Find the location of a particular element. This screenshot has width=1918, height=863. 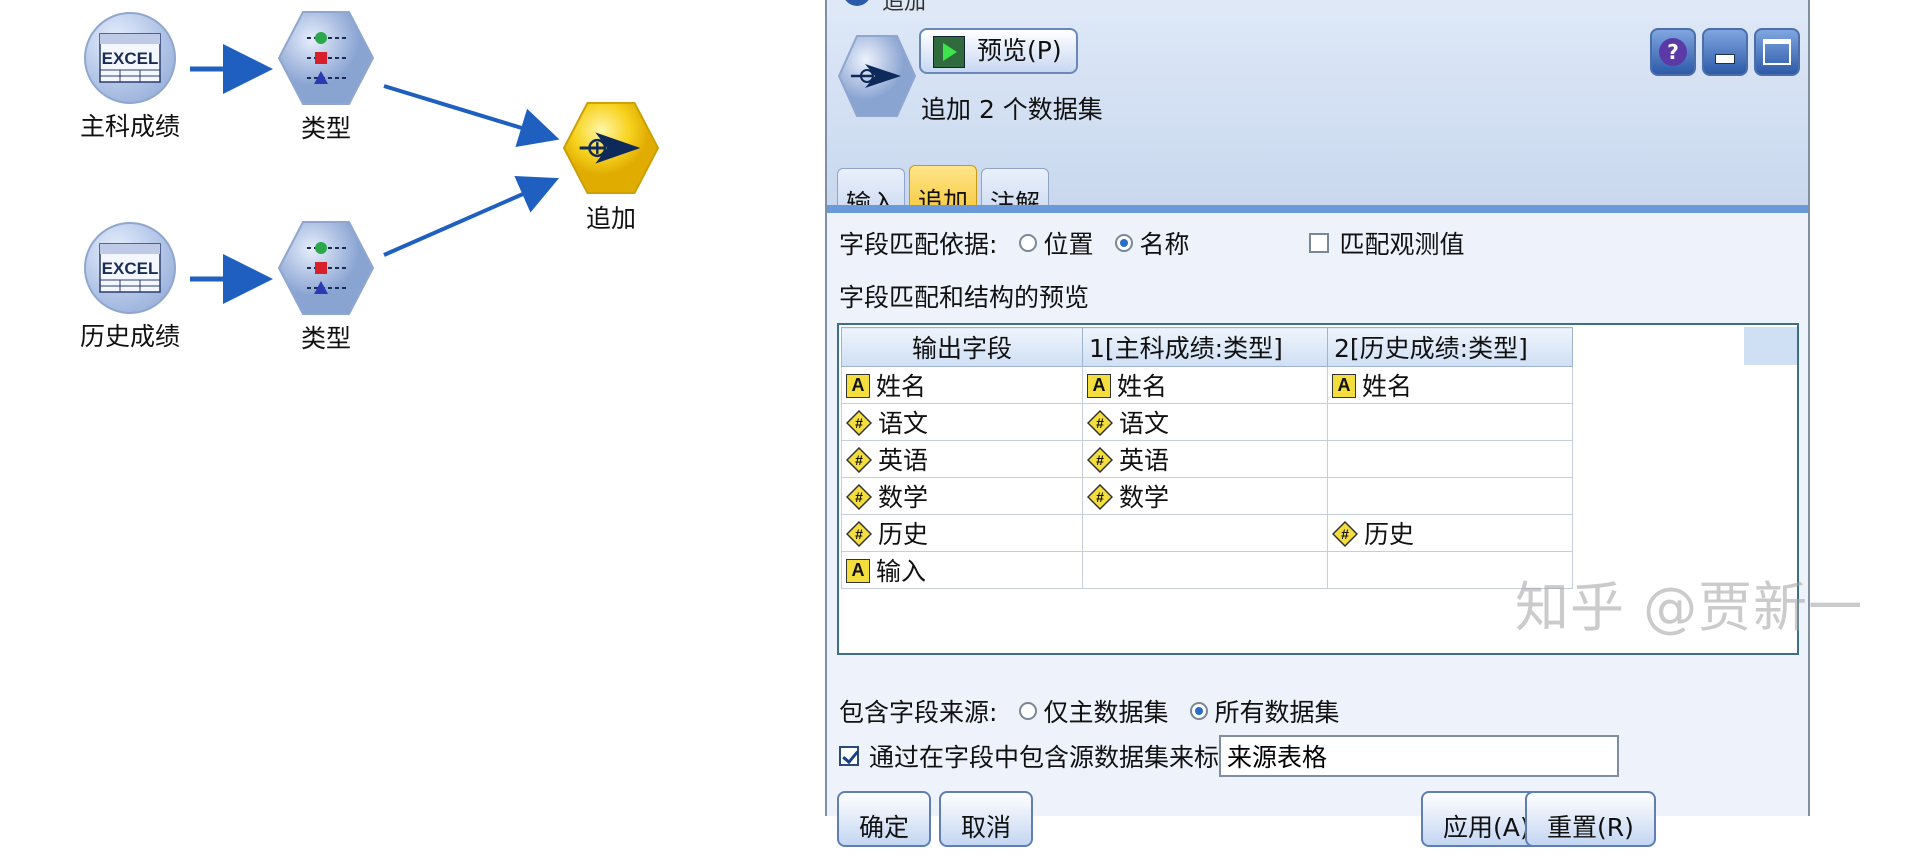

append-icon is located at coordinates (611, 148).